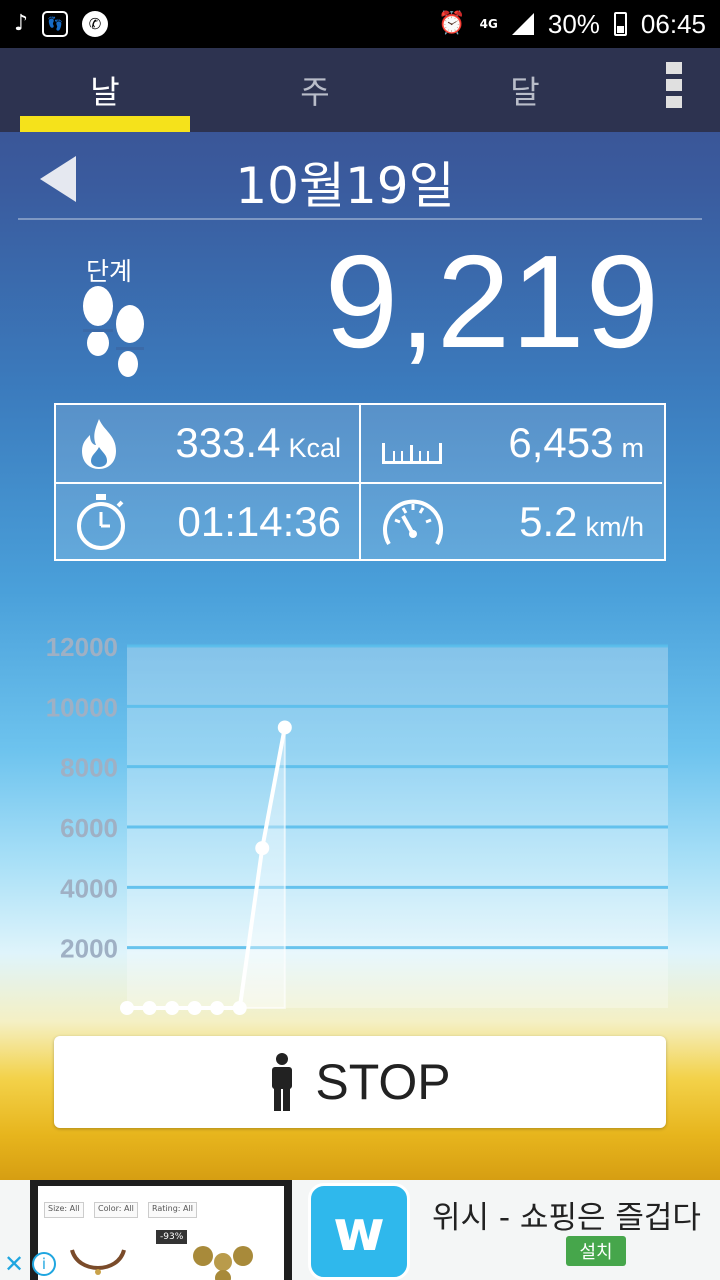 This screenshot has height=1280, width=720. What do you see at coordinates (614, 527) in the screenshot?
I see `speed-unit: km/h` at bounding box center [614, 527].